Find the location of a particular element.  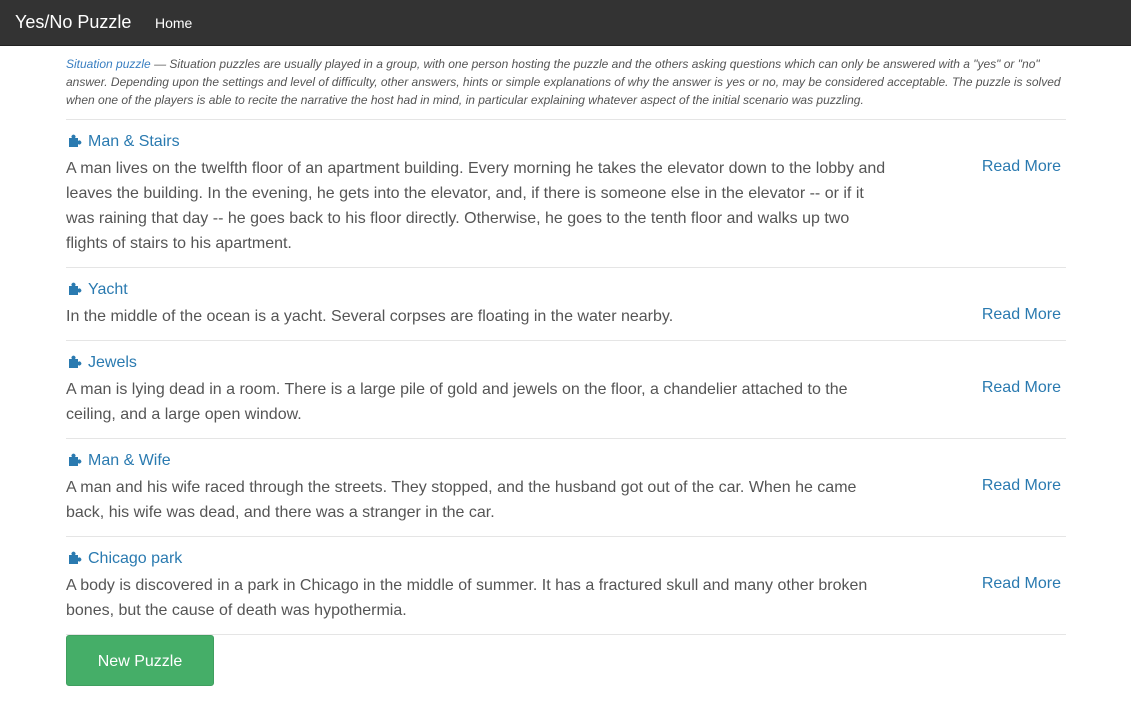

puzzle-title-link: Chicago park is located at coordinates (125, 559).